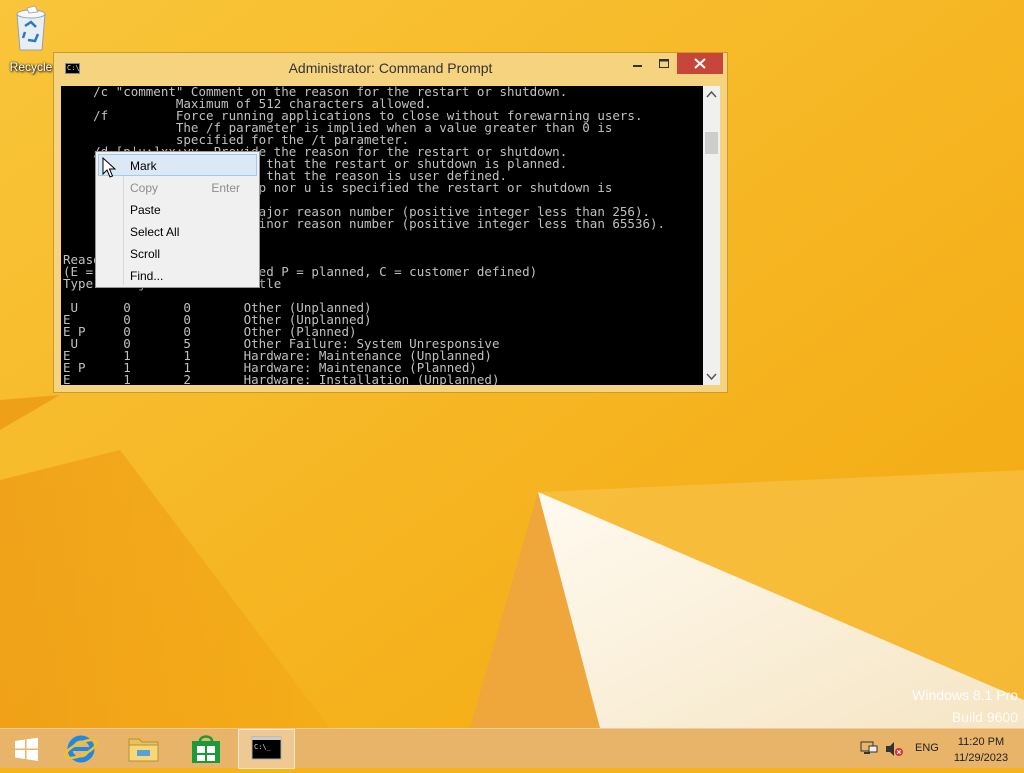 Image resolution: width=1024 pixels, height=773 pixels. I want to click on taskbar-command-prompt: C:\_, so click(266, 749).